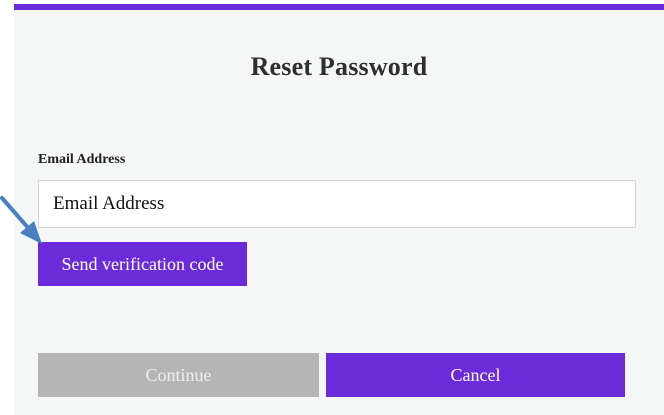 The image size is (664, 415). Describe the element at coordinates (337, 204) in the screenshot. I see `email-field` at that location.